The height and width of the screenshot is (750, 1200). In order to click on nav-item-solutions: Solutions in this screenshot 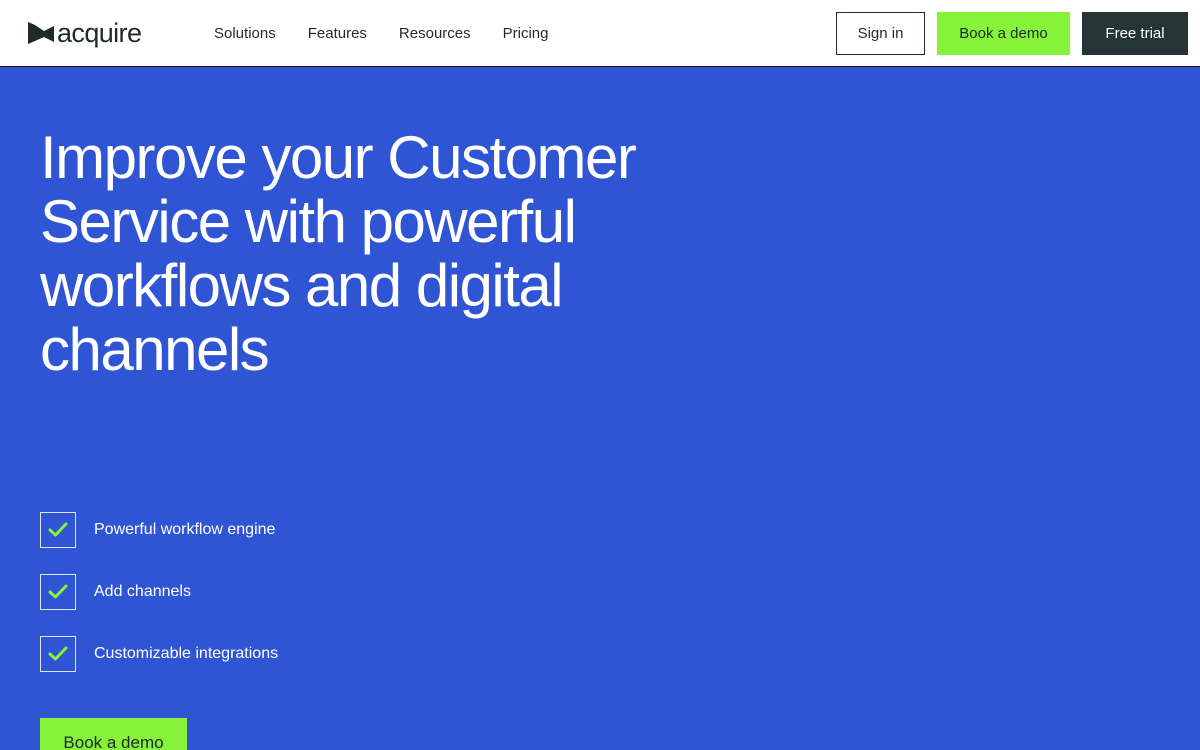, I will do `click(245, 33)`.